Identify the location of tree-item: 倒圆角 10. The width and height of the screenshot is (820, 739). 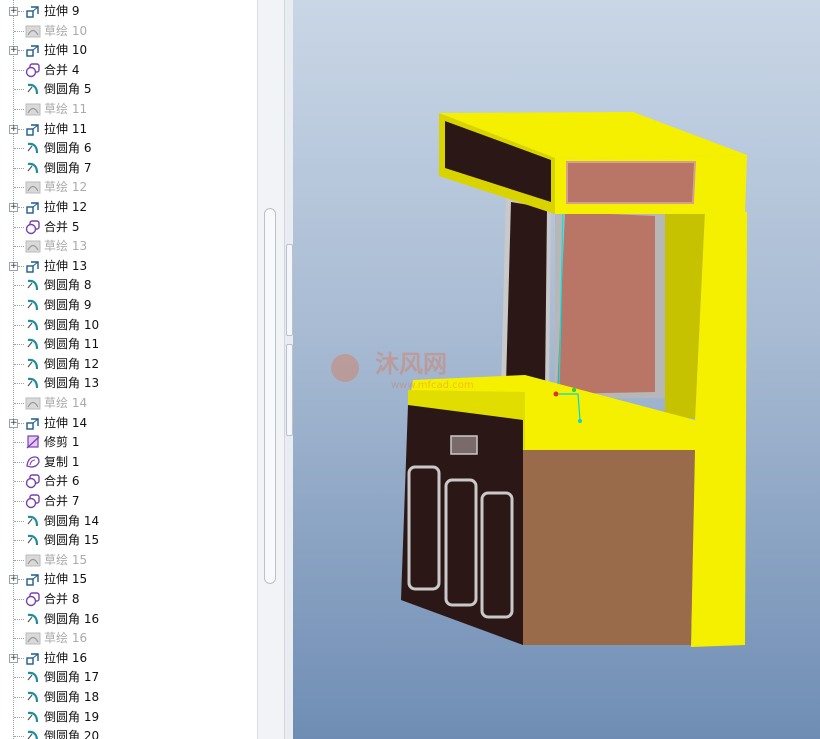
(128, 325).